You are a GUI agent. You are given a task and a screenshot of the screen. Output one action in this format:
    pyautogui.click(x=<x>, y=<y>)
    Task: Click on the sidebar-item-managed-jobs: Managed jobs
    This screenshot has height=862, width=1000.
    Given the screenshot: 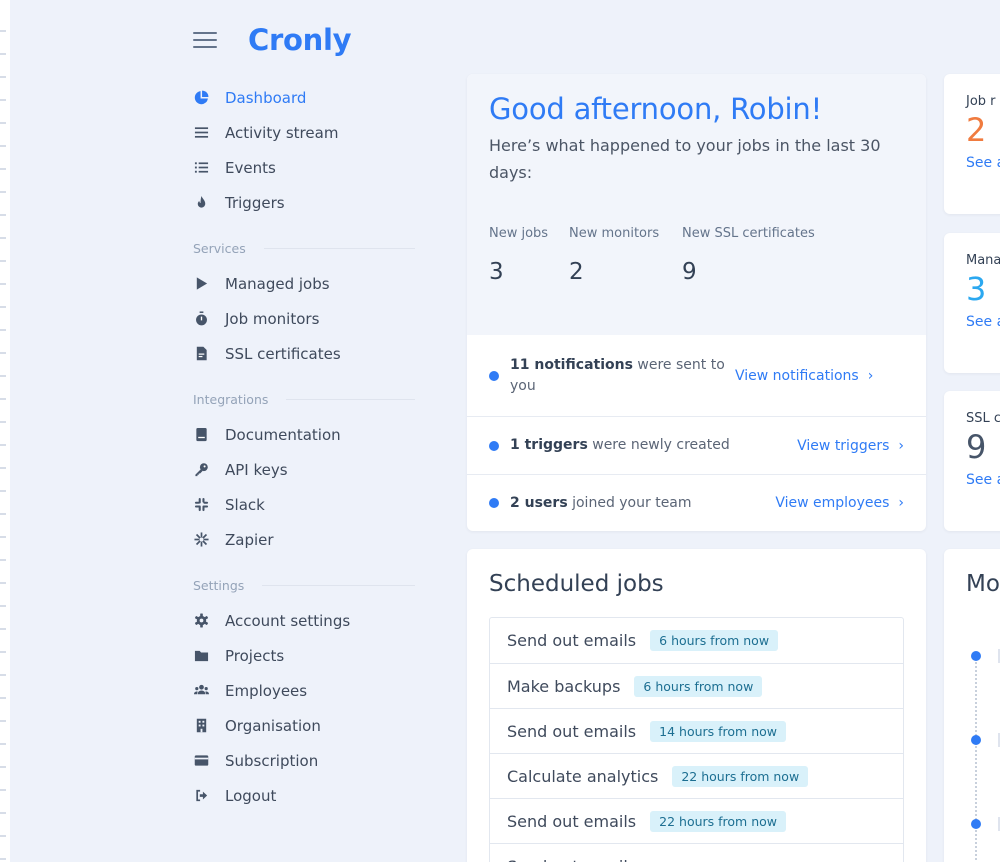 What is the action you would take?
    pyautogui.click(x=304, y=283)
    